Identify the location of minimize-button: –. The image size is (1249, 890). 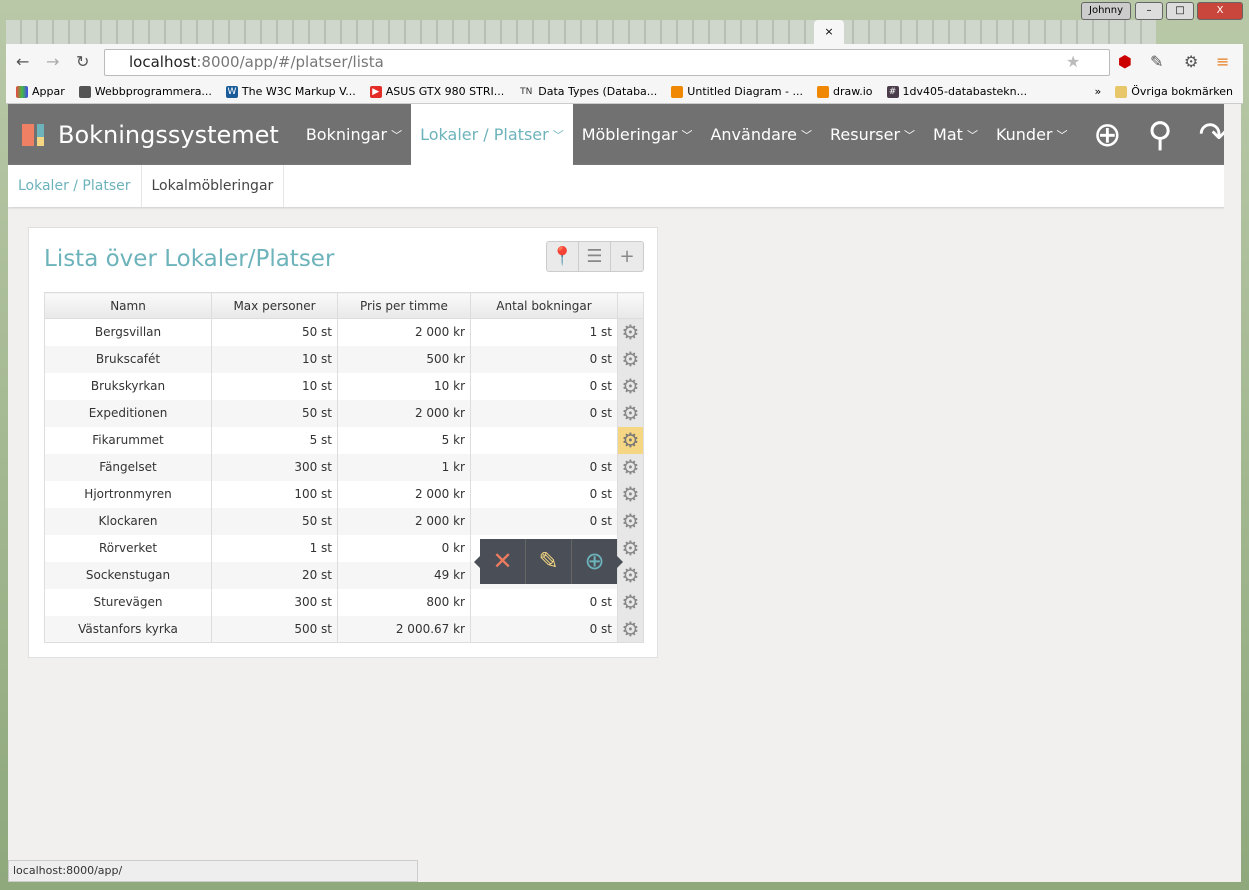
(1149, 11).